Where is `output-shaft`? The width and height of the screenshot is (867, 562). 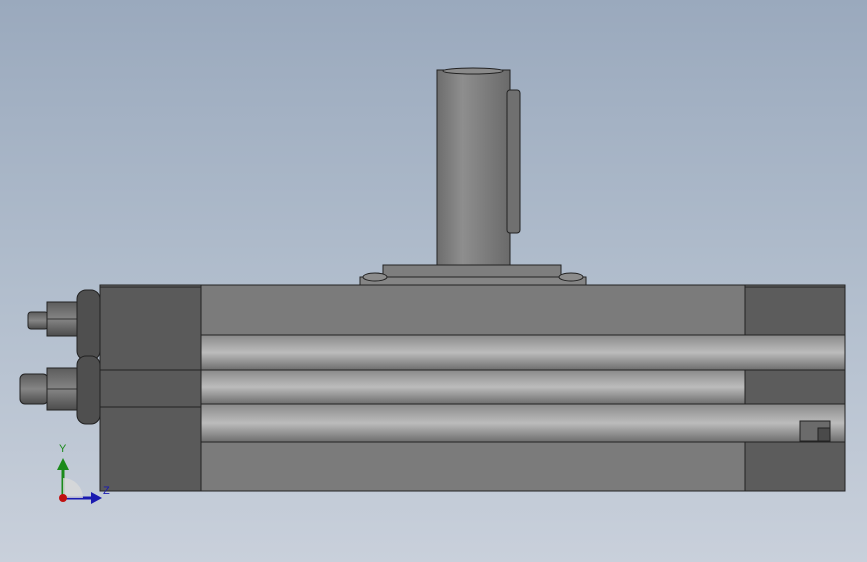
output-shaft is located at coordinates (478, 168).